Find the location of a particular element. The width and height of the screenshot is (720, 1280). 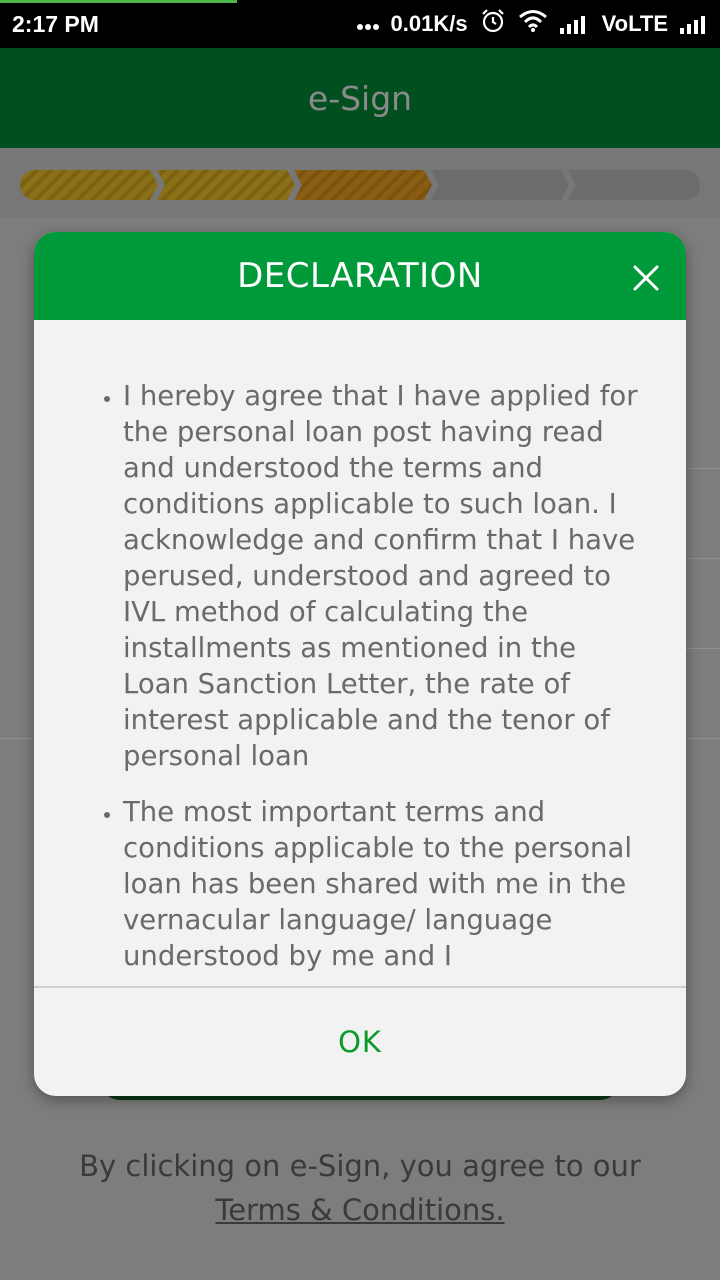

status-bar: 2:17 PM 0.01K/s VoLTE is located at coordinates (360, 24).